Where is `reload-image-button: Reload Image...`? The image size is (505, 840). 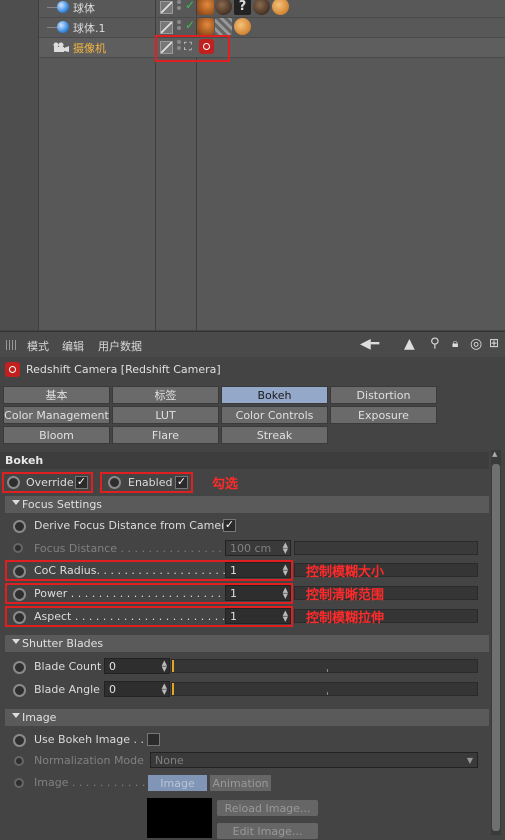
reload-image-button: Reload Image... is located at coordinates (267, 808).